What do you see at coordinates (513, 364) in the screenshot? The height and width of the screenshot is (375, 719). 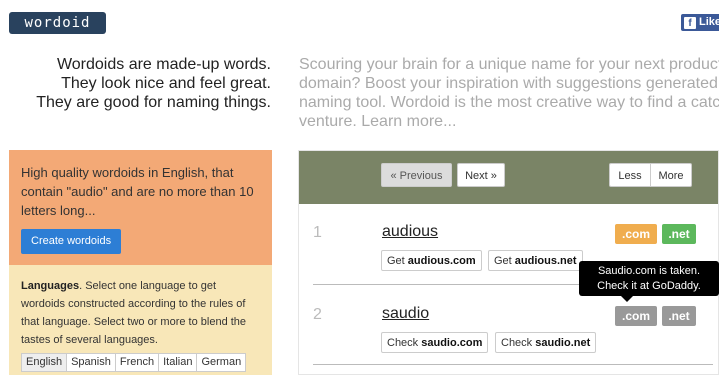 I see `result-divider` at bounding box center [513, 364].